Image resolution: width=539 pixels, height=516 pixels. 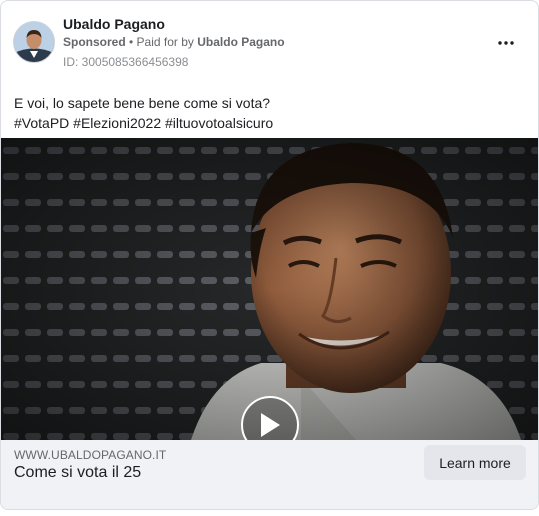 I want to click on more-options-button, so click(x=506, y=43).